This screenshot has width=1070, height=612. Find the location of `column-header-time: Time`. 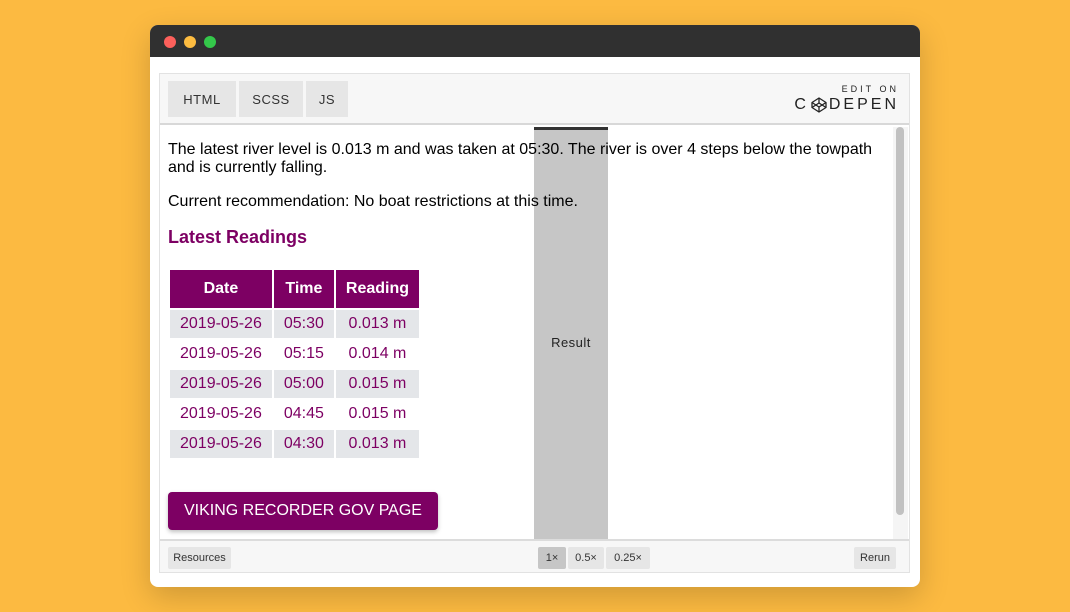

column-header-time: Time is located at coordinates (303, 289).